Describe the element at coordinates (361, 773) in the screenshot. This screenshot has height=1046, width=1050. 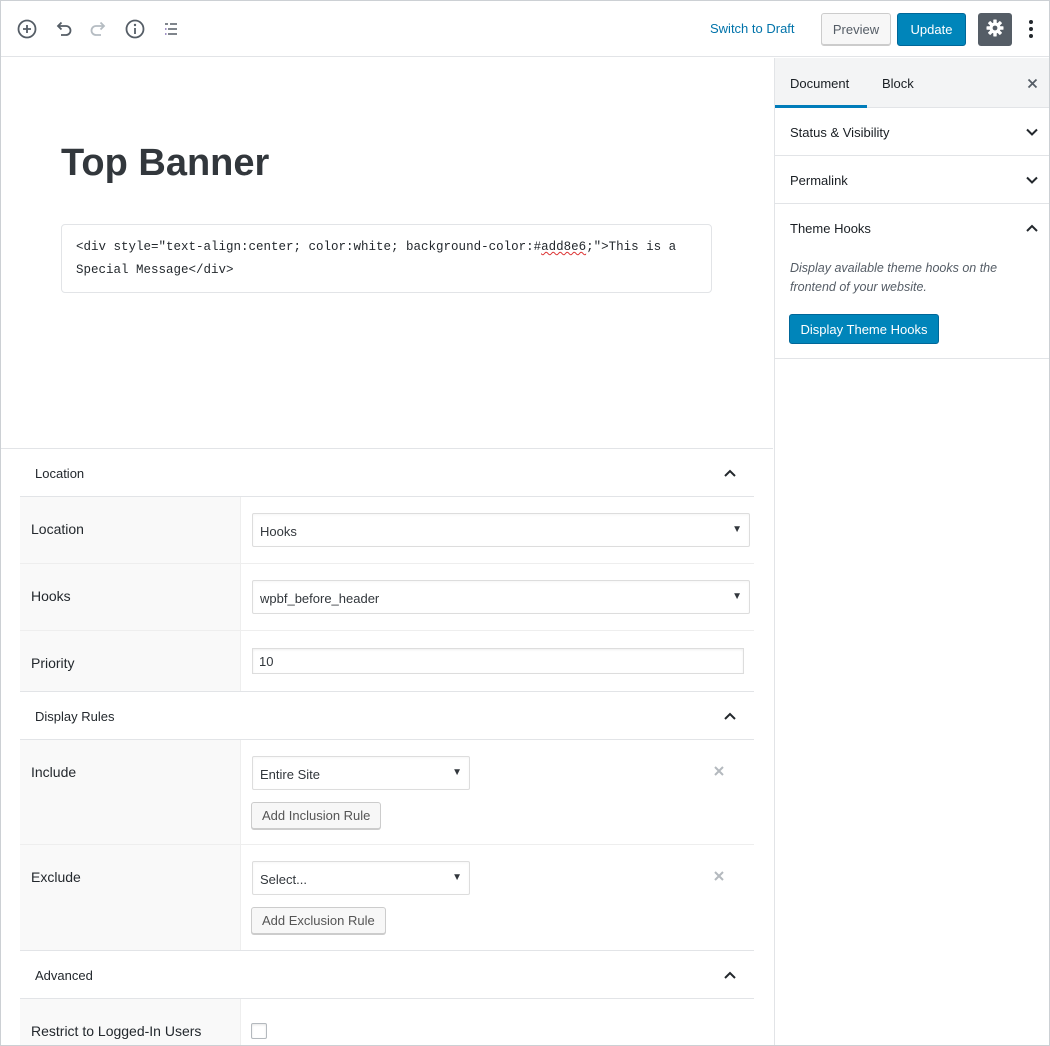
I see `include-select: Entire Site ▼` at that location.